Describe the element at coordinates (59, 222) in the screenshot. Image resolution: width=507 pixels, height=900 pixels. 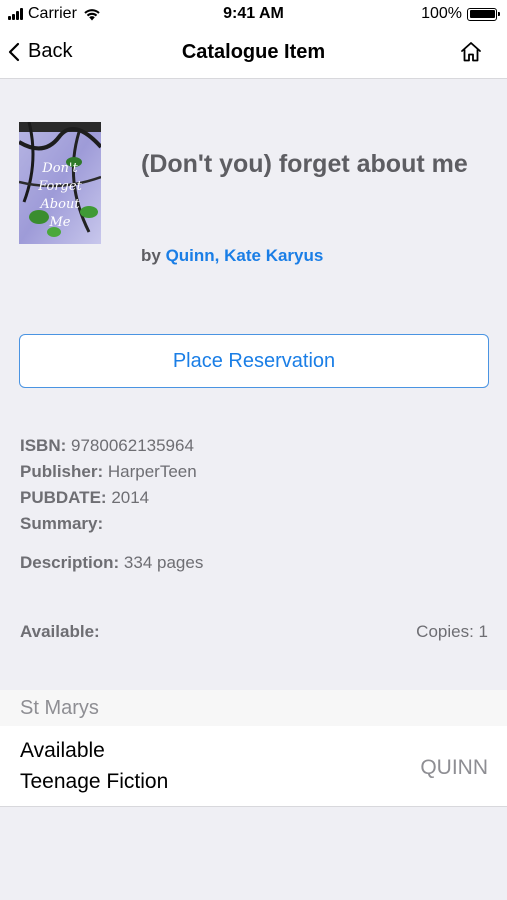
I see `svg-text: Me` at that location.